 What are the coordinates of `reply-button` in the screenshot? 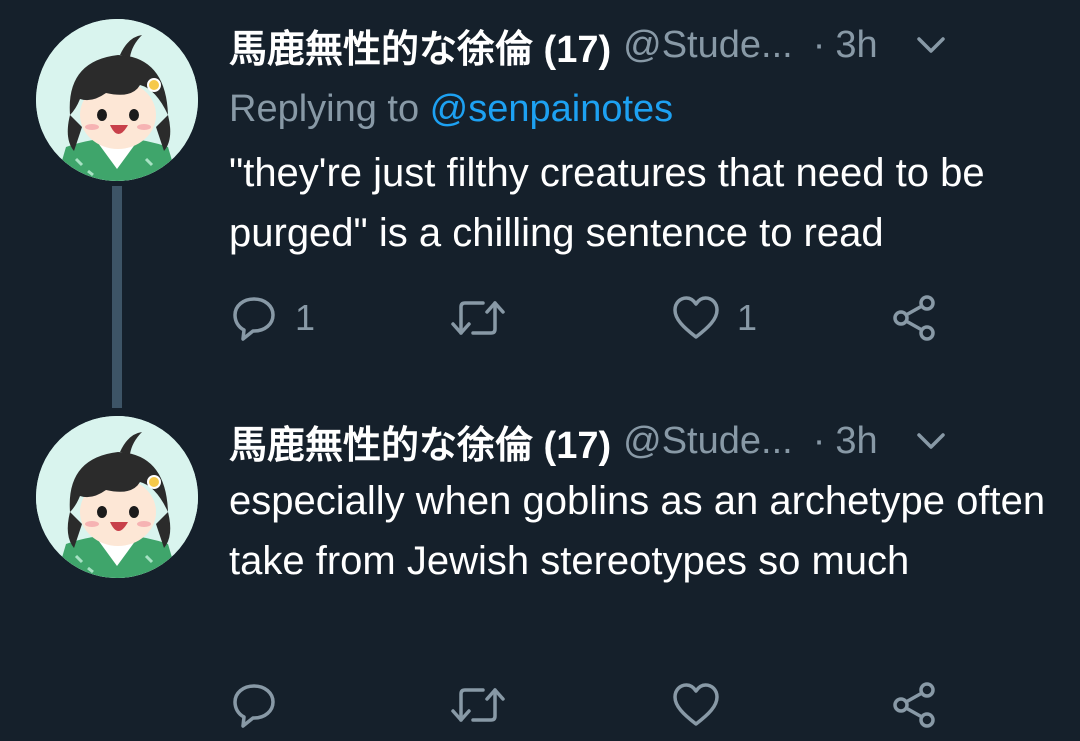 It's located at (262, 705).